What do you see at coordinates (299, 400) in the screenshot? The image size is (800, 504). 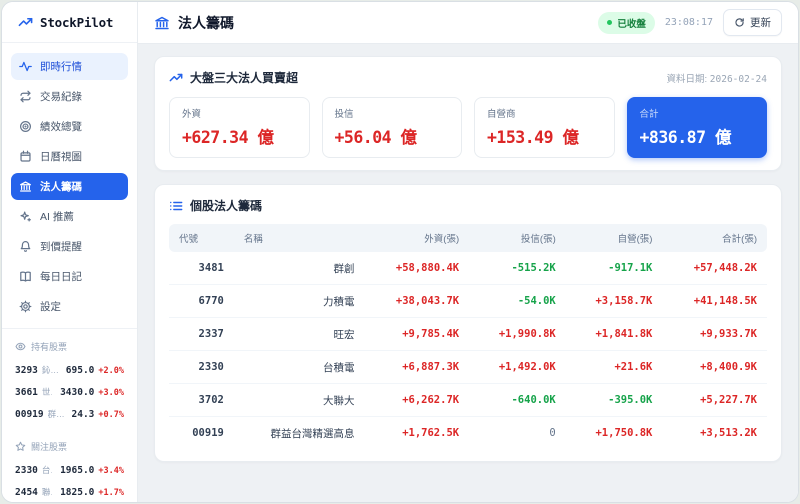 I see `cell-name: 大聯大` at bounding box center [299, 400].